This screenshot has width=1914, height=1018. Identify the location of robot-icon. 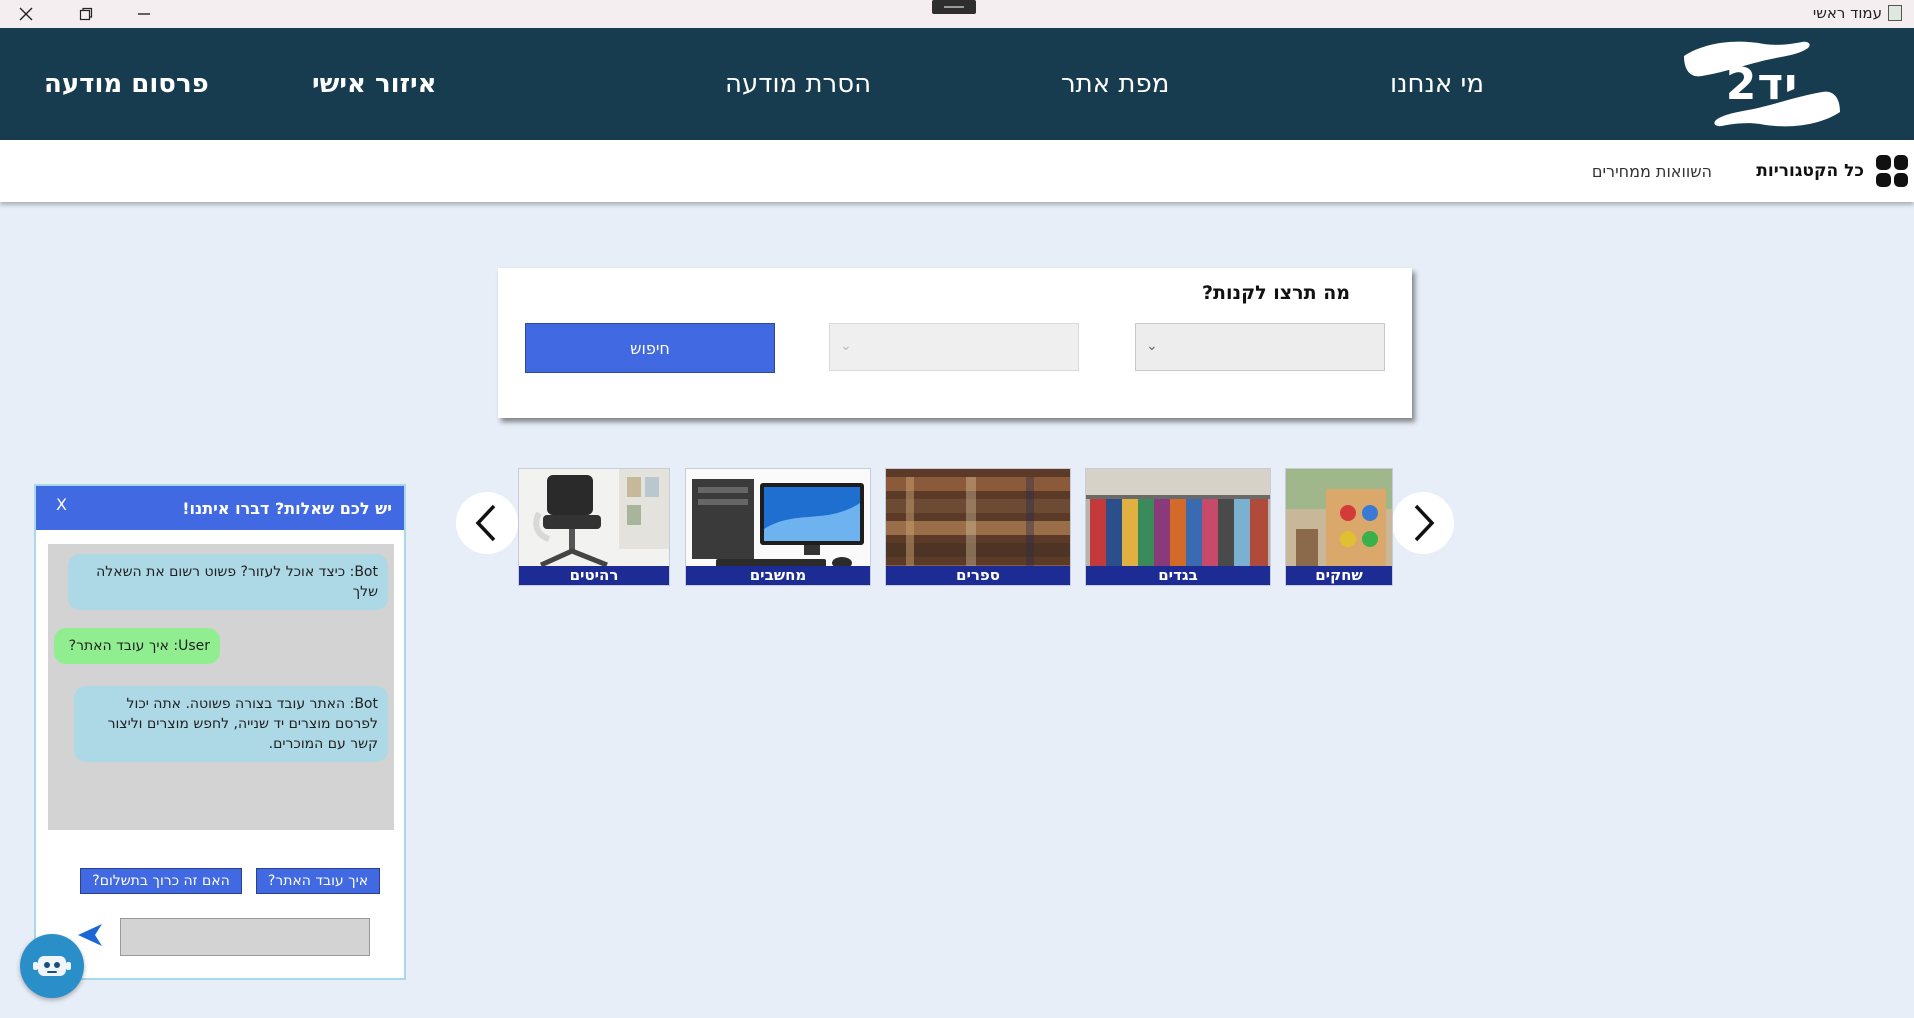
(52, 966).